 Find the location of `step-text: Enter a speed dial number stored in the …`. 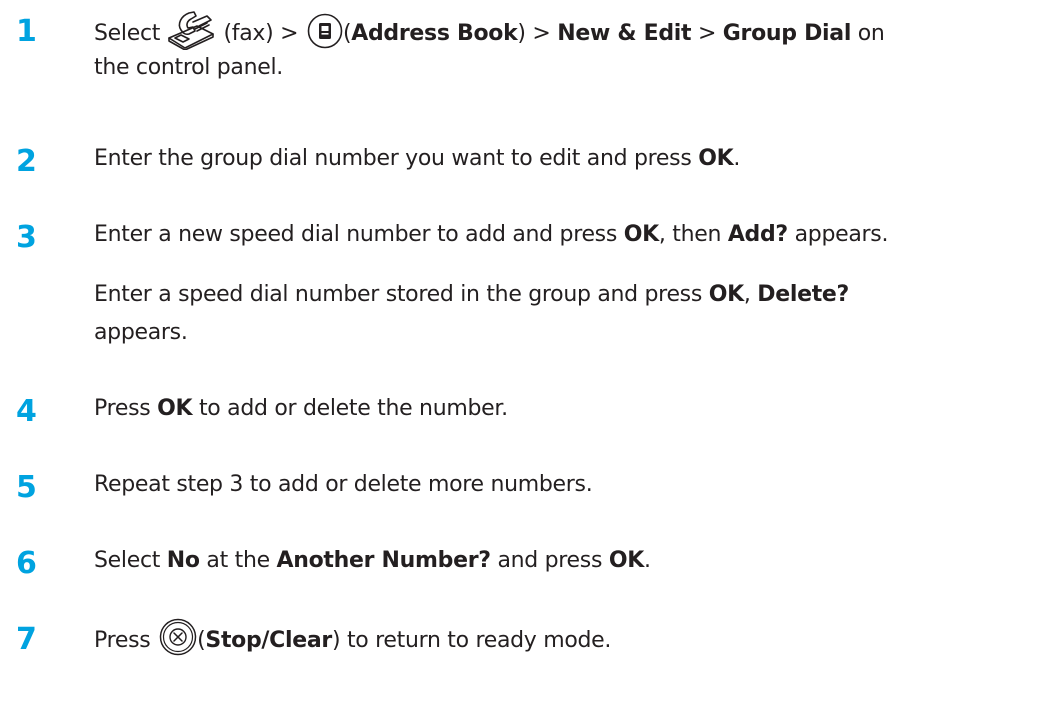

step-text: Enter a speed dial number stored in the … is located at coordinates (398, 294).